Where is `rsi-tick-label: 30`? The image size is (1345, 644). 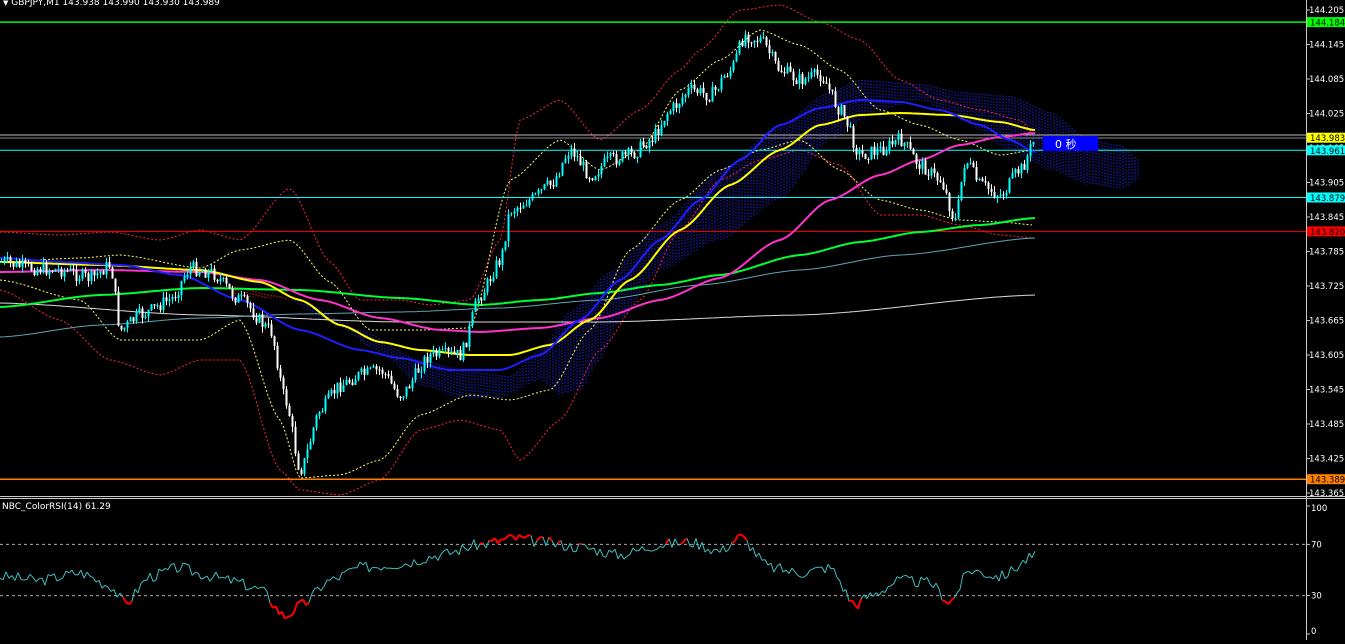 rsi-tick-label: 30 is located at coordinates (1316, 597).